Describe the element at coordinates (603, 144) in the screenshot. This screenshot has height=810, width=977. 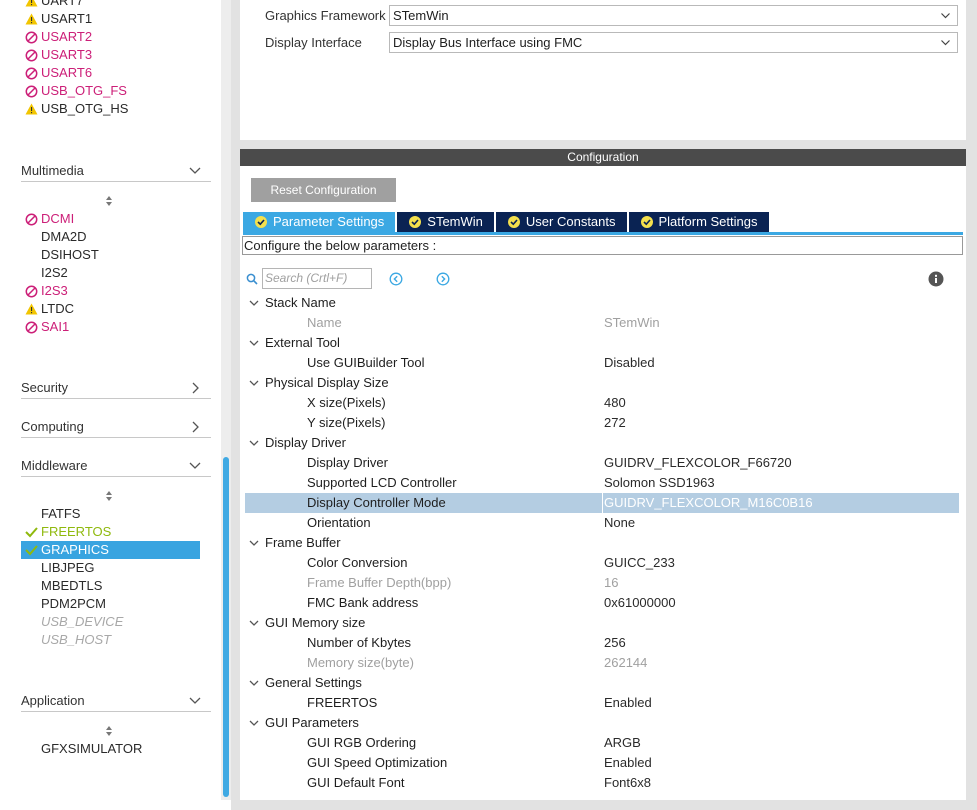
I see `panel-splitter` at that location.